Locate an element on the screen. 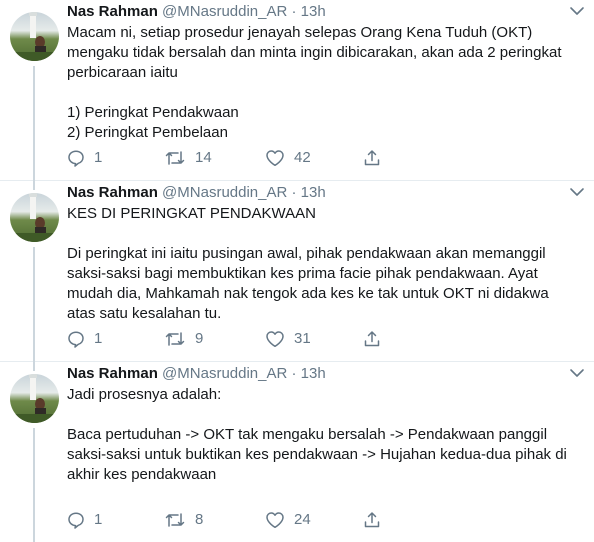 This screenshot has width=594, height=542. tweet-line: KES DI PERINGKAT PENDAKWAAN is located at coordinates (191, 213).